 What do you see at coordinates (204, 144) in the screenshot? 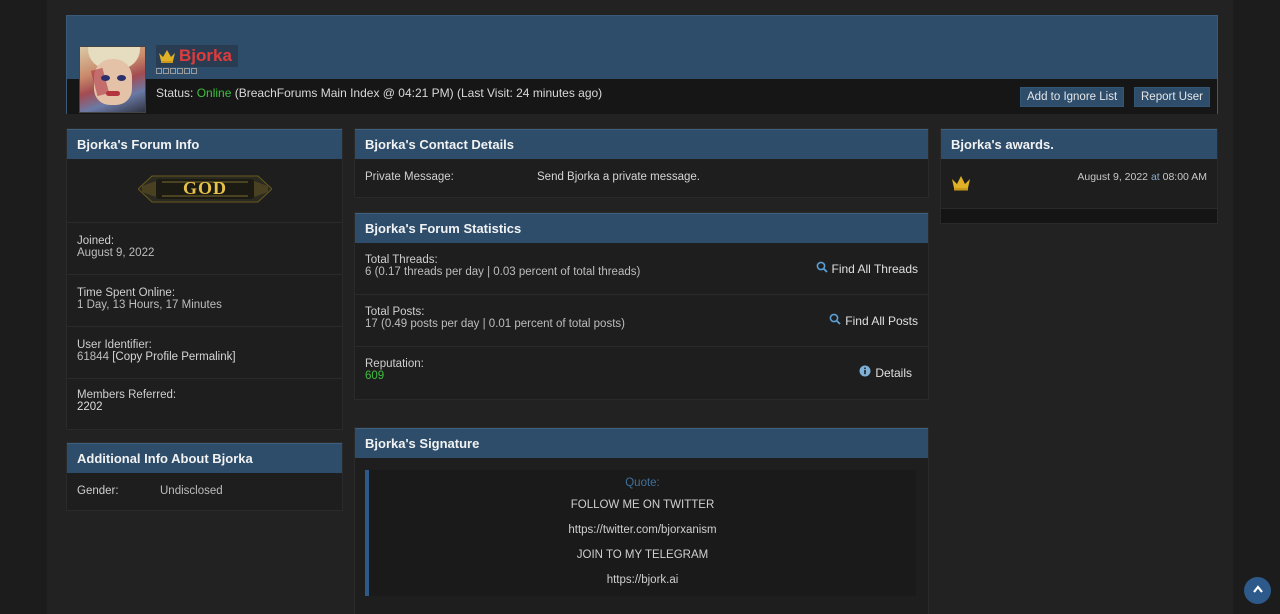
I see `forum-info-title: Bjorka's Forum Info` at bounding box center [204, 144].